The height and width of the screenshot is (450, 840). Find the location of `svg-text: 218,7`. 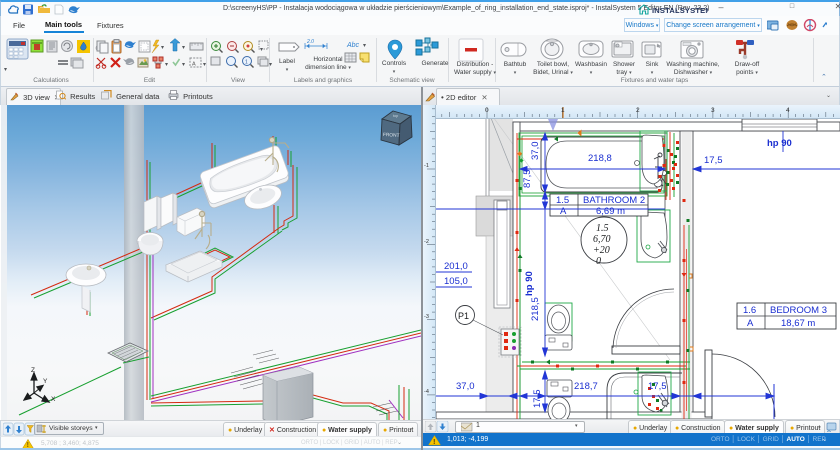

svg-text: 218,7 is located at coordinates (586, 386).